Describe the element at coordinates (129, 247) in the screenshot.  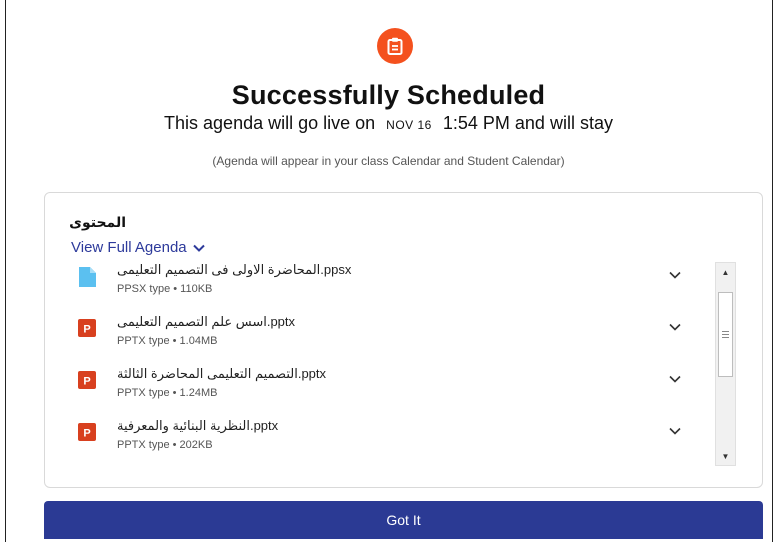
I see `view-full-agenda-label: View Full Agenda` at that location.